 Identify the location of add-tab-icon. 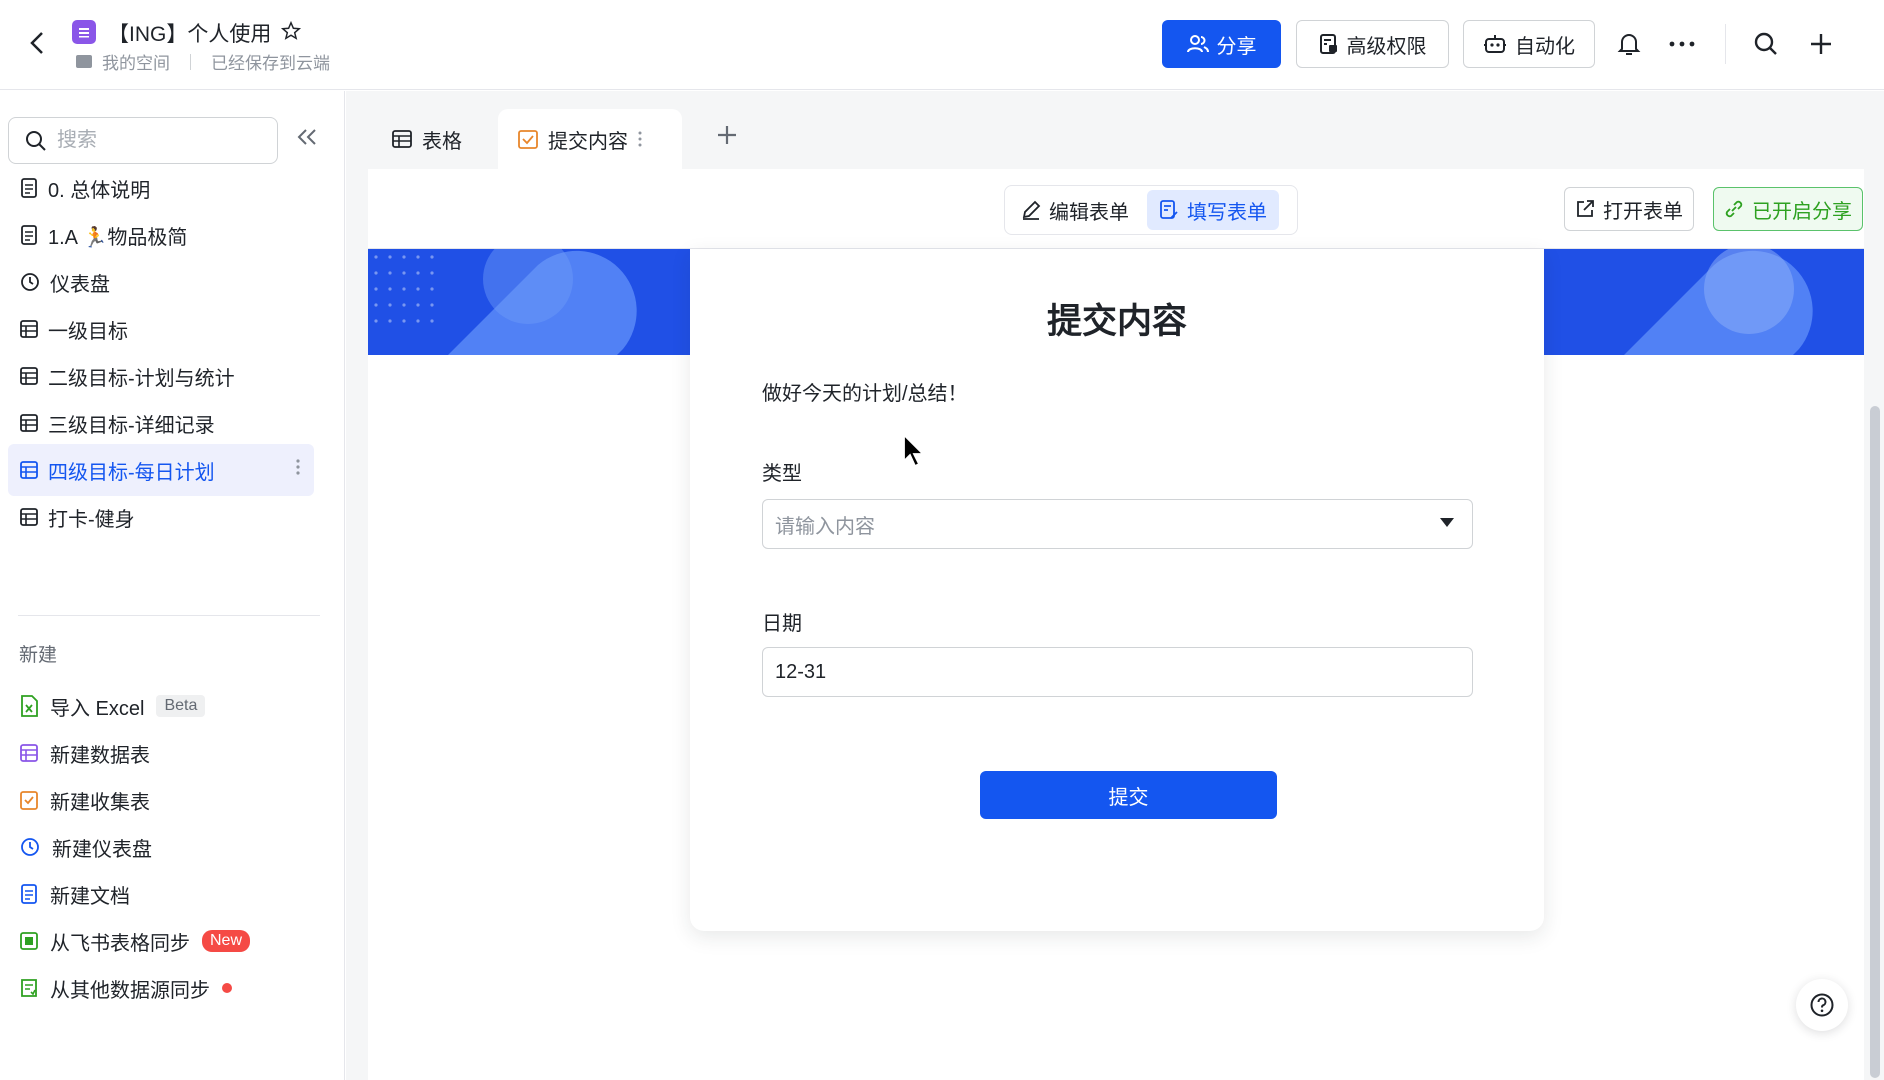
(727, 138).